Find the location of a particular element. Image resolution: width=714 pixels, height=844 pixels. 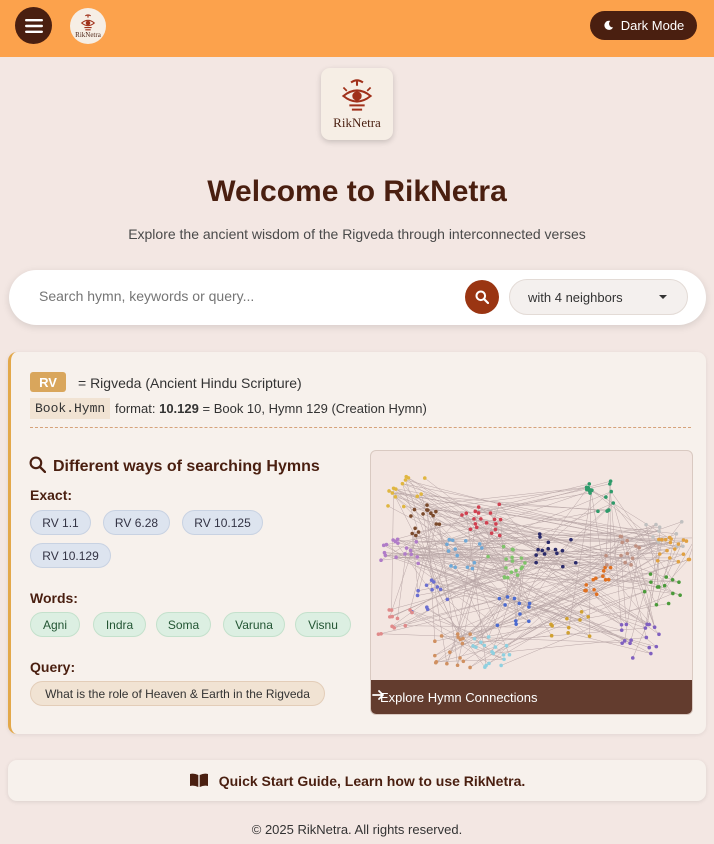

exact-chip: RV 10.129 is located at coordinates (70, 555).